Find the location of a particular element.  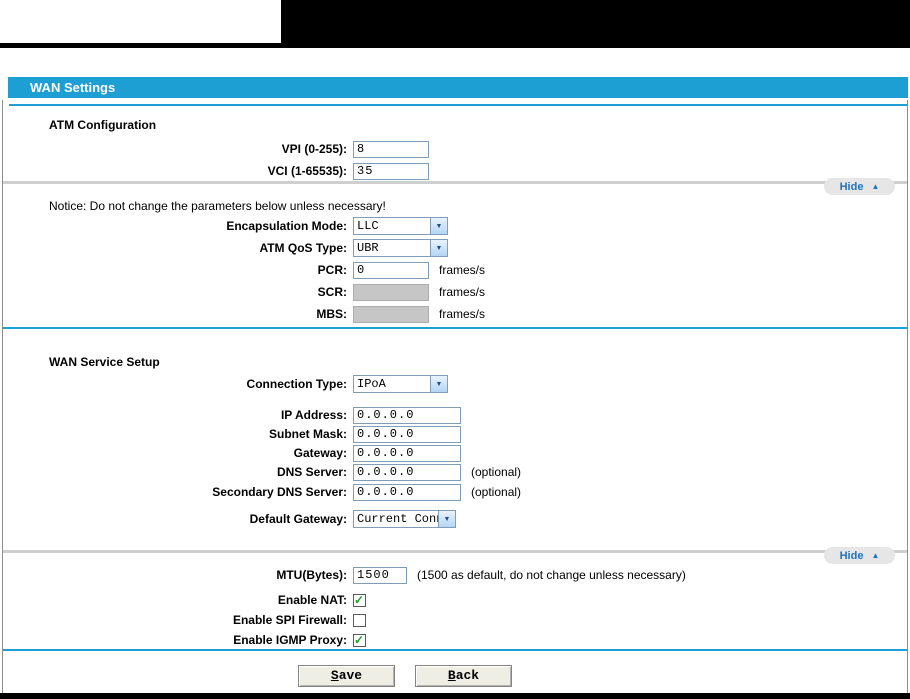

mbs-row: MBS: frames/s is located at coordinates (455, 314).